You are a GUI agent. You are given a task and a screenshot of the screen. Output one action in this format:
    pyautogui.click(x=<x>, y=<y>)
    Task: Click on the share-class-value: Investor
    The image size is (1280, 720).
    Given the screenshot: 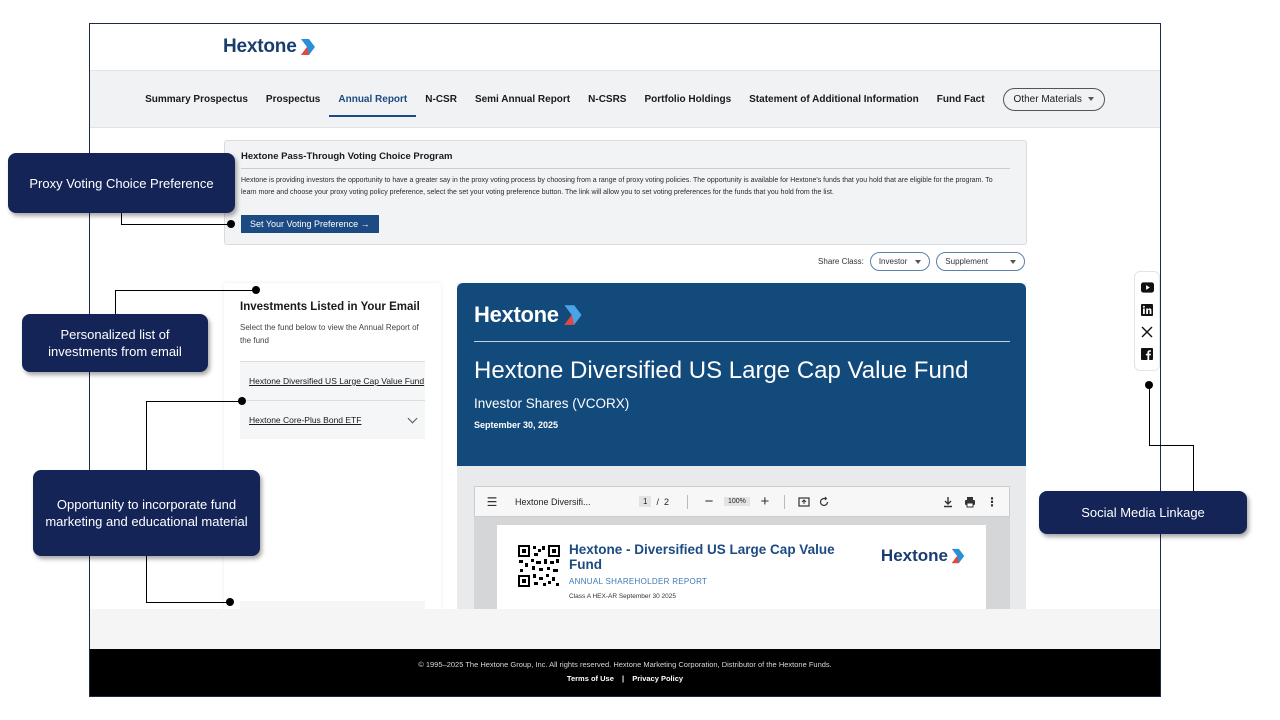 What is the action you would take?
    pyautogui.click(x=893, y=261)
    